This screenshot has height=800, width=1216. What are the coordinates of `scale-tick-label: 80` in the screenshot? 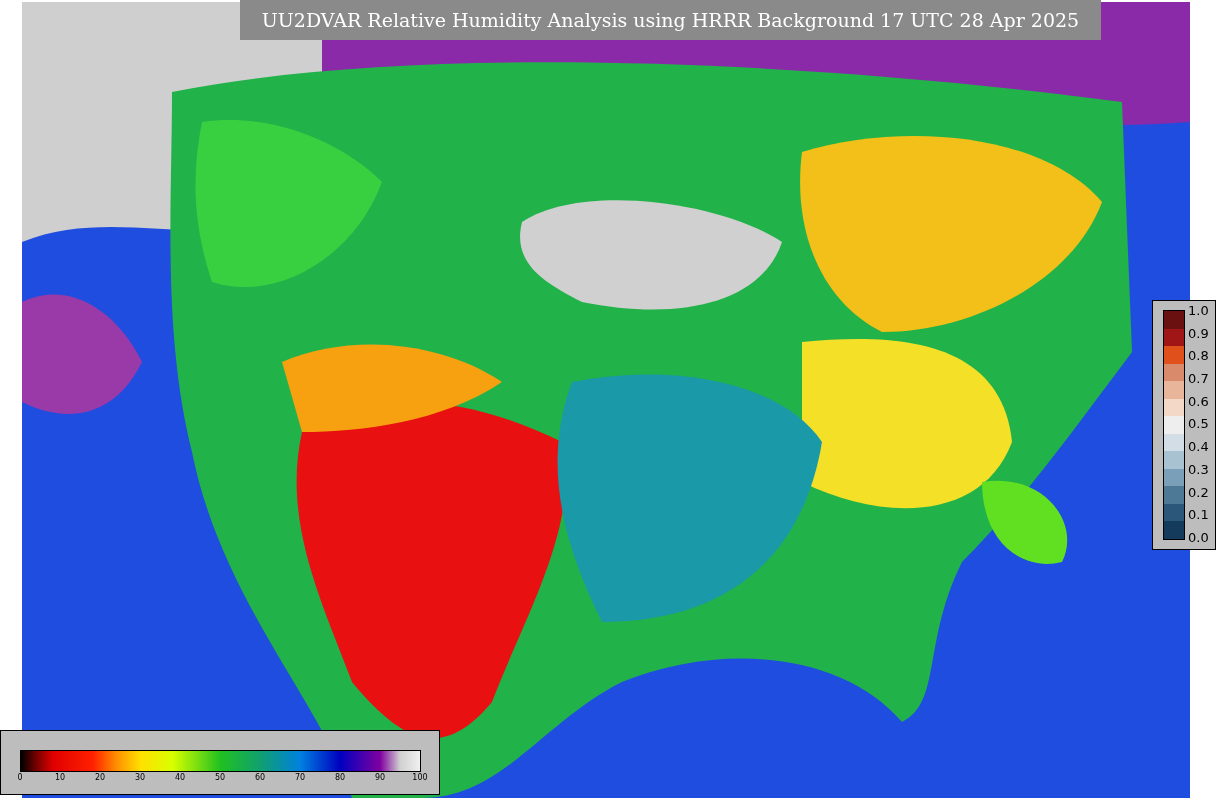 It's located at (340, 778).